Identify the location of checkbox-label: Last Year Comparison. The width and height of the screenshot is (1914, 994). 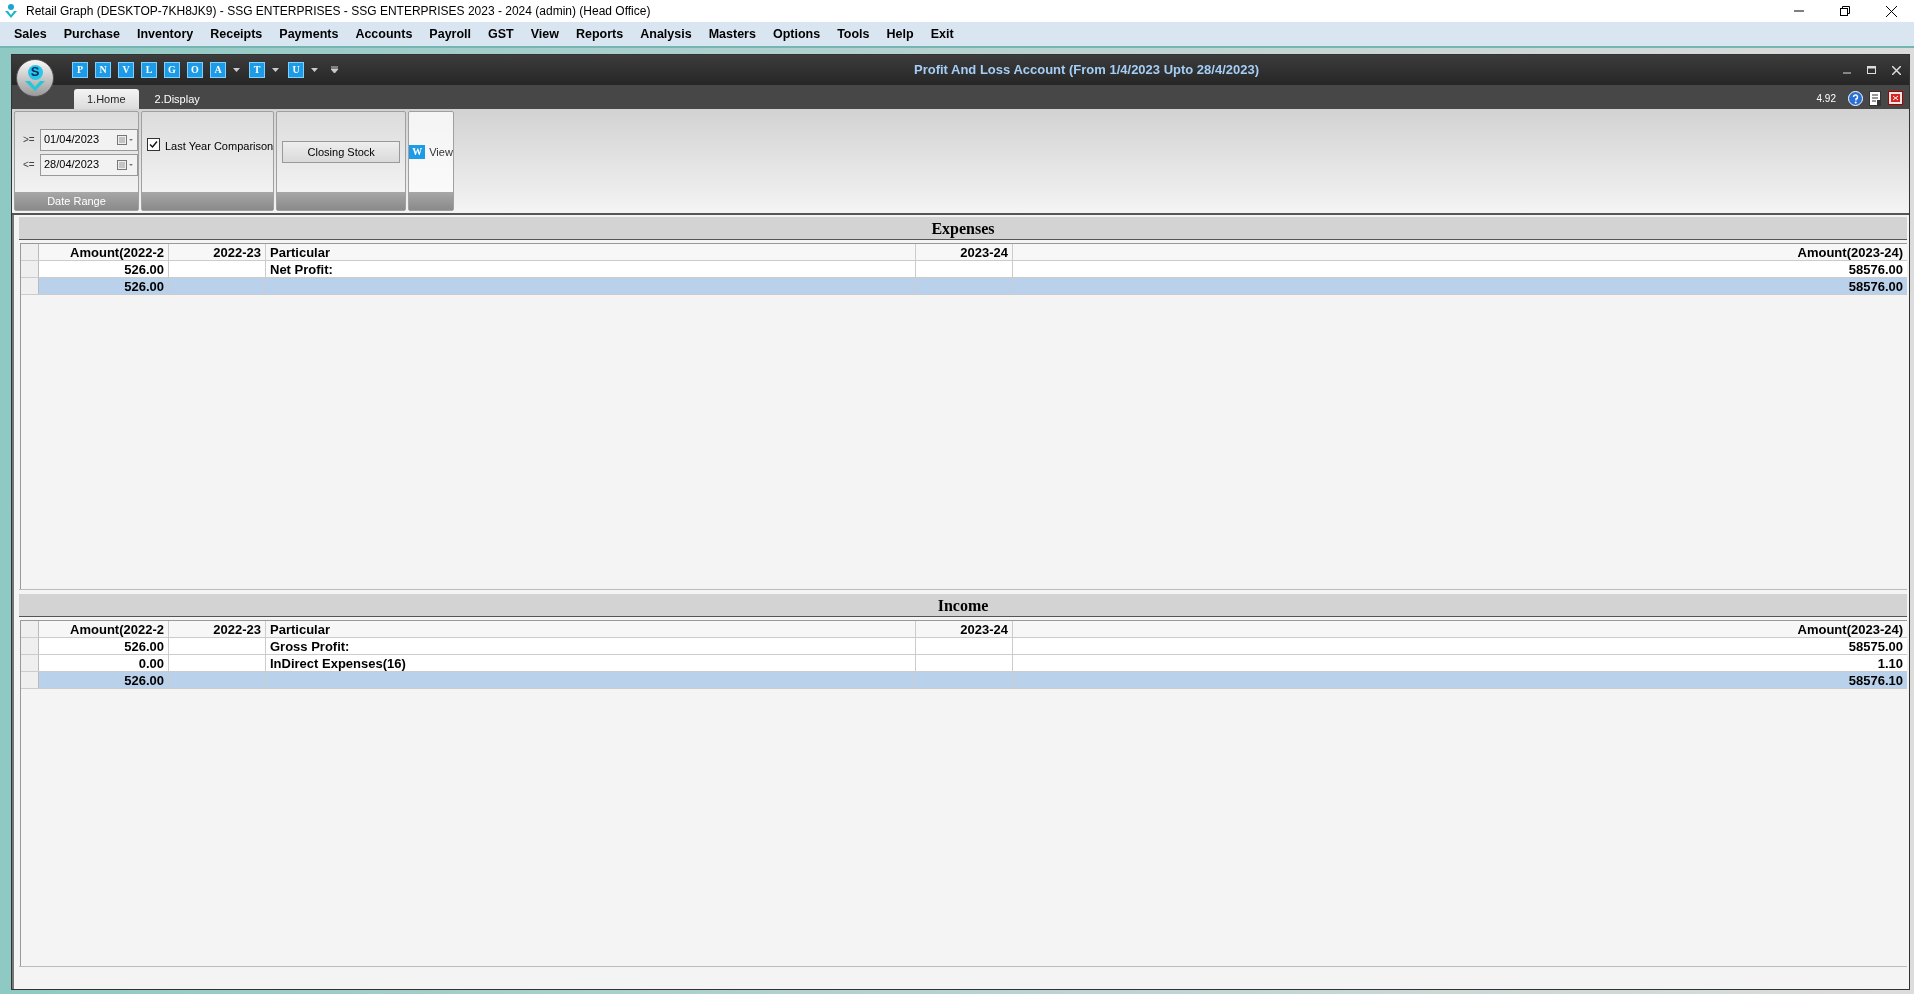
(219, 146).